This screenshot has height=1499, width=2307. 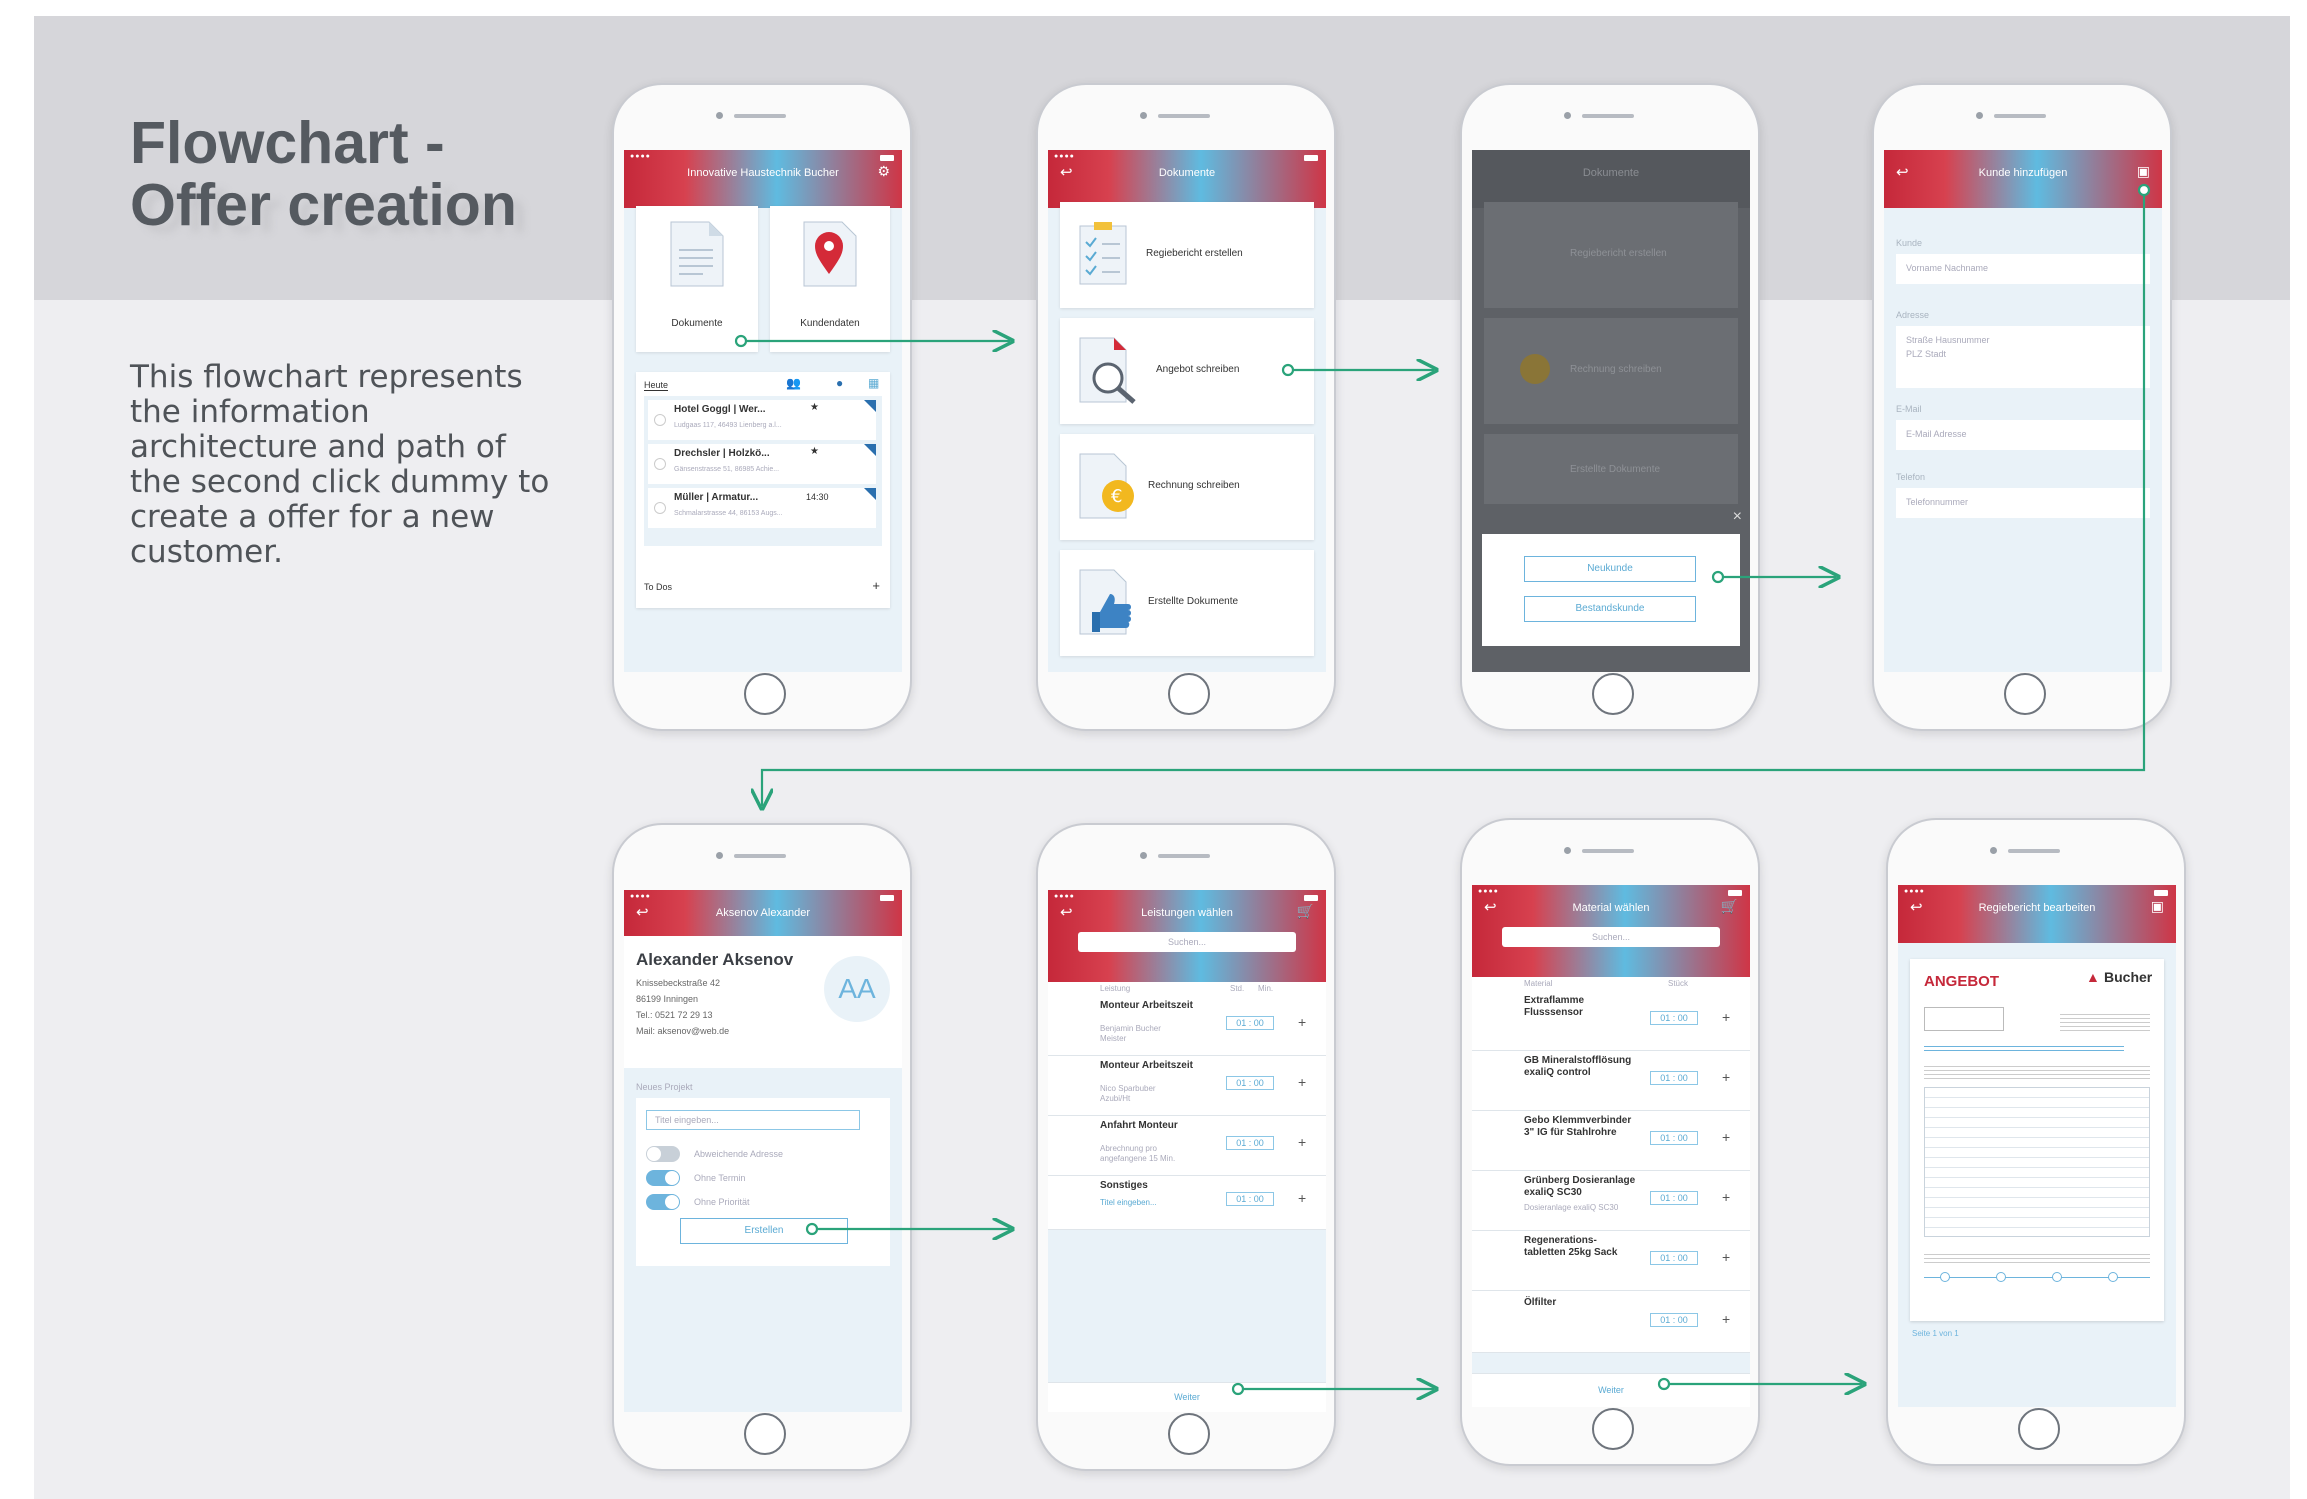 What do you see at coordinates (1935, 1333) in the screenshot?
I see `page-indicator: Seite 1 von 1` at bounding box center [1935, 1333].